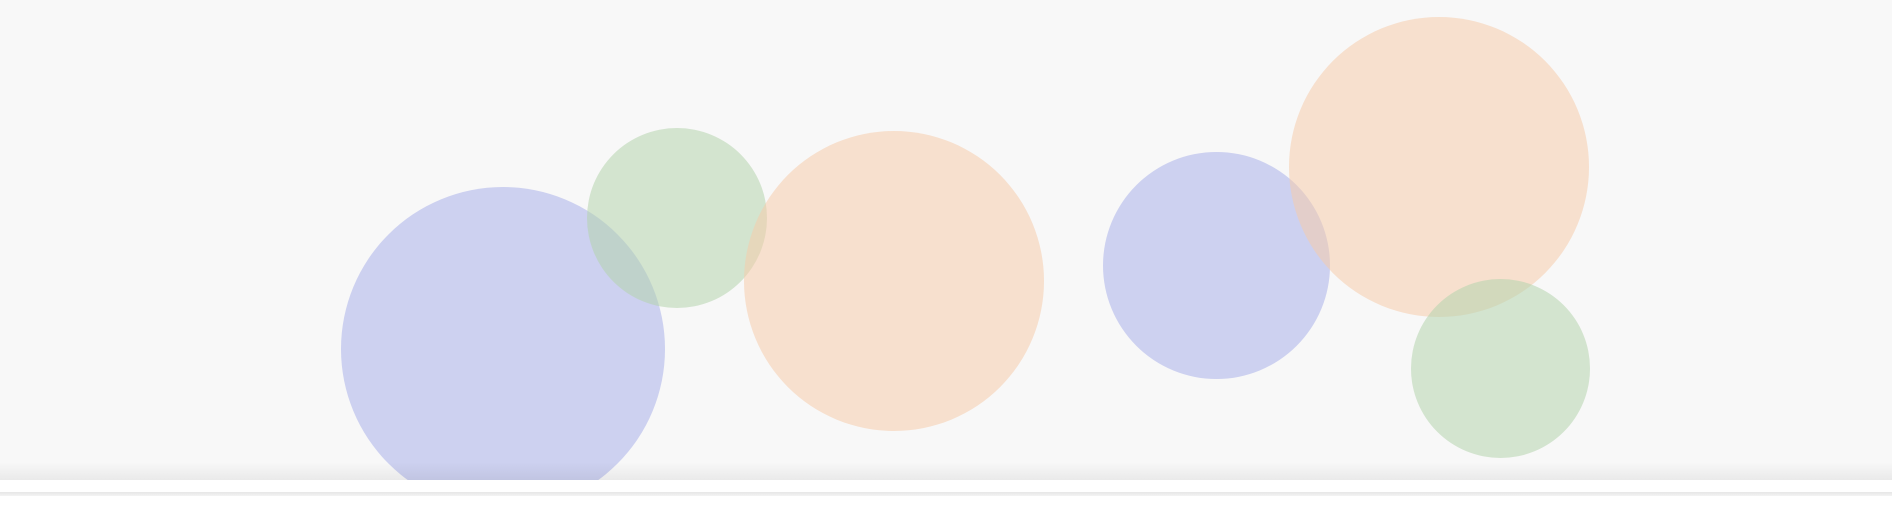  Describe the element at coordinates (1439, 167) in the screenshot. I see `peach-bubble-right` at that location.